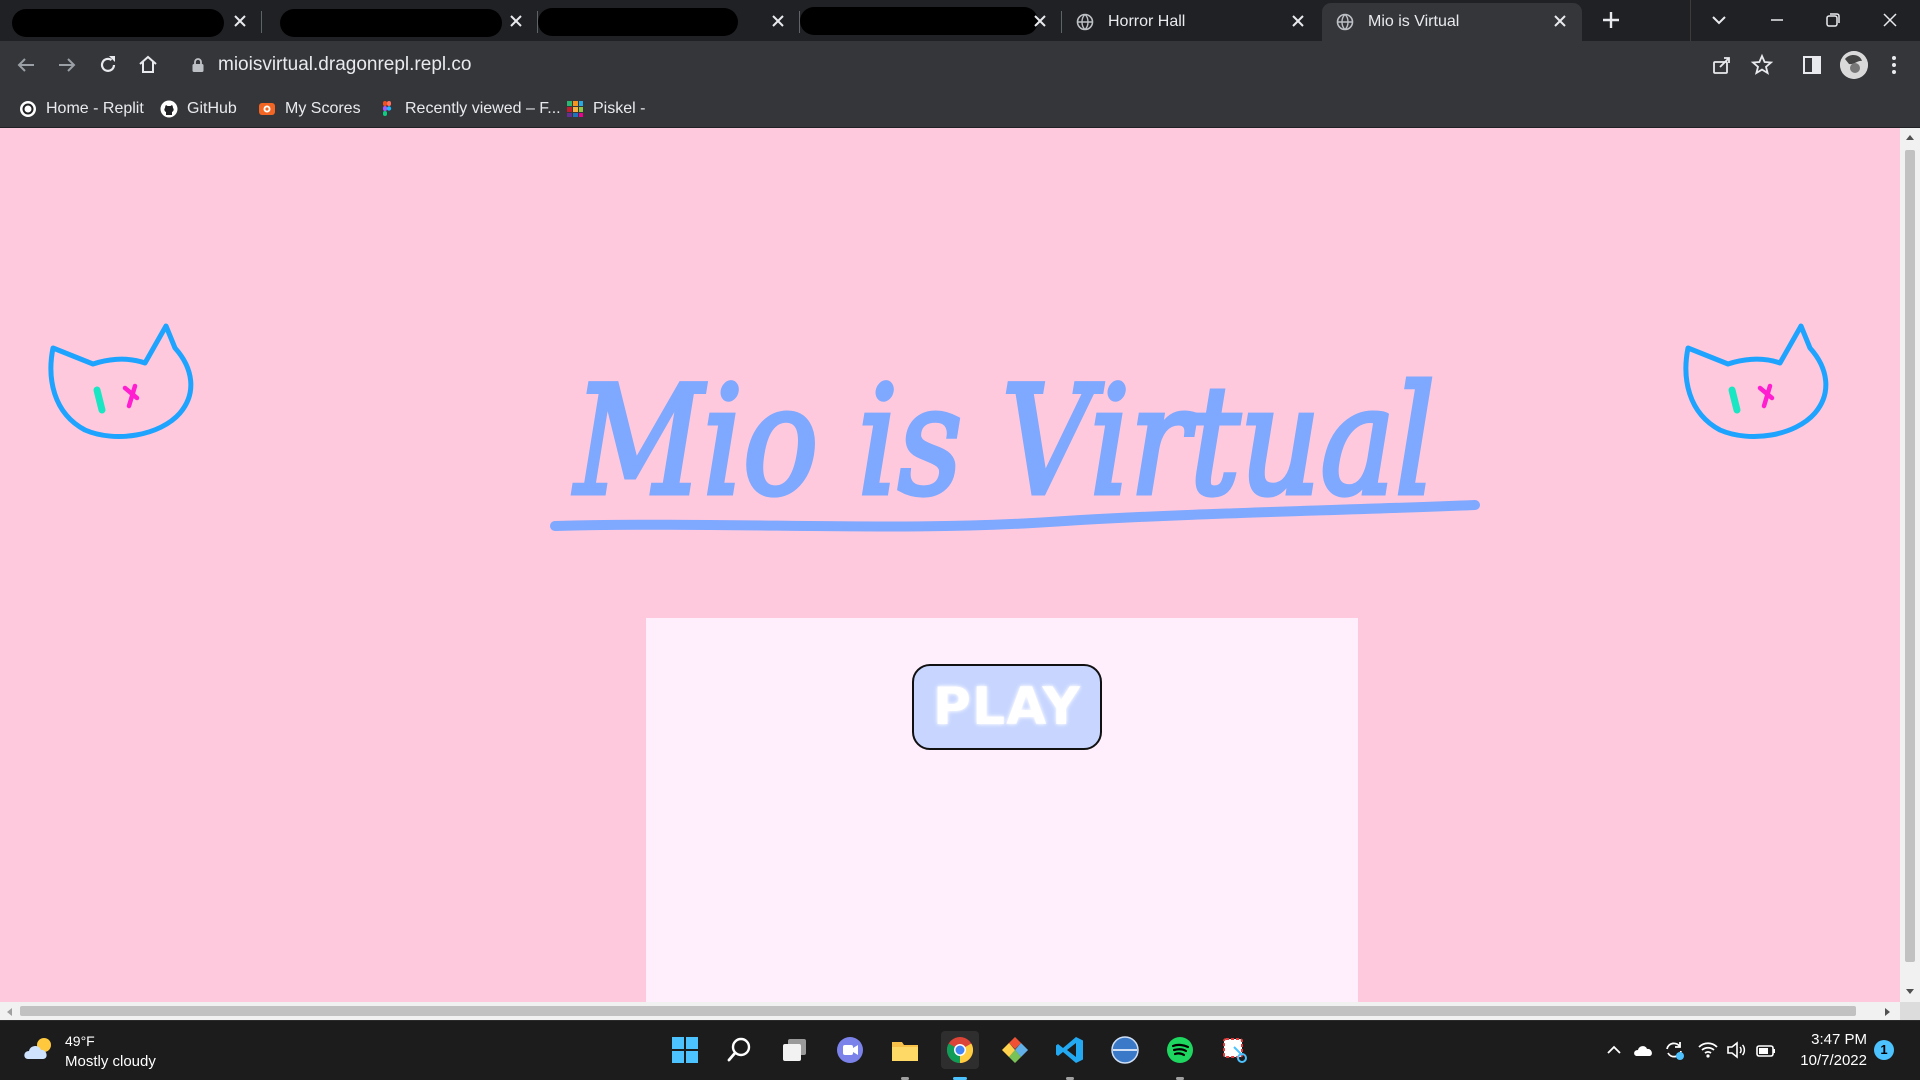 Image resolution: width=1920 pixels, height=1080 pixels. Describe the element at coordinates (26, 65) in the screenshot. I see `back-arrow-icon` at that location.